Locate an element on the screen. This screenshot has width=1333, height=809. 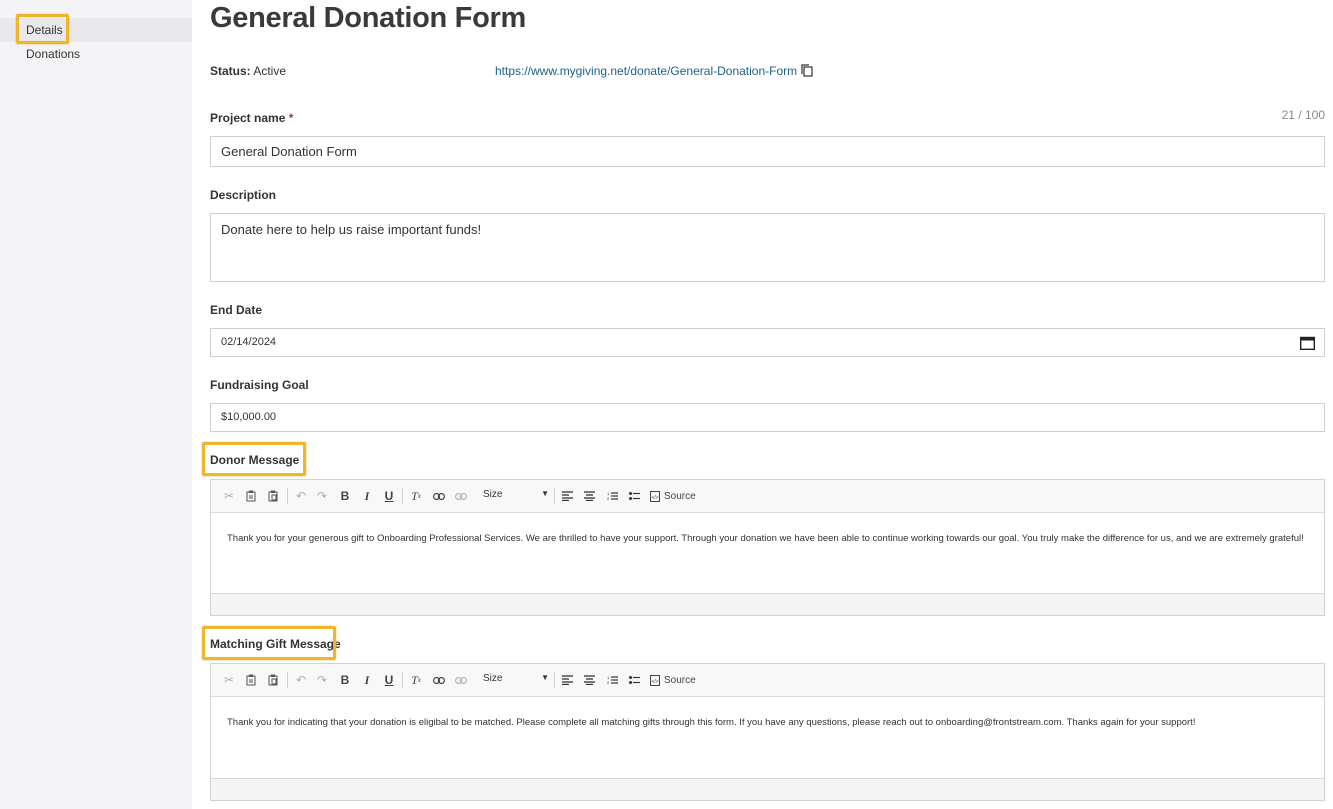
status-value: Active is located at coordinates (270, 71).